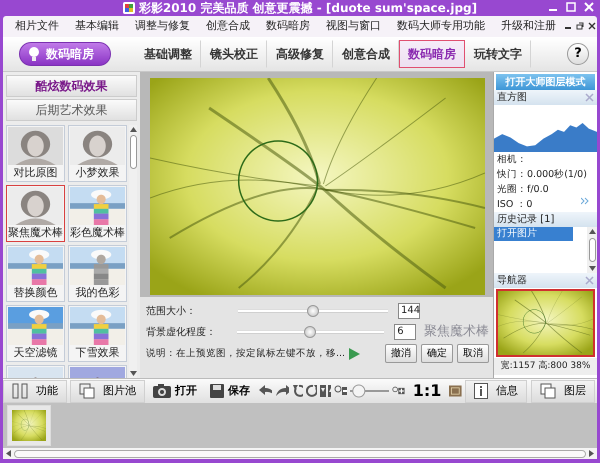 Image resolution: width=600 pixels, height=463 pixels. Describe the element at coordinates (300, 54) in the screenshot. I see `tab: 高级修复` at that location.